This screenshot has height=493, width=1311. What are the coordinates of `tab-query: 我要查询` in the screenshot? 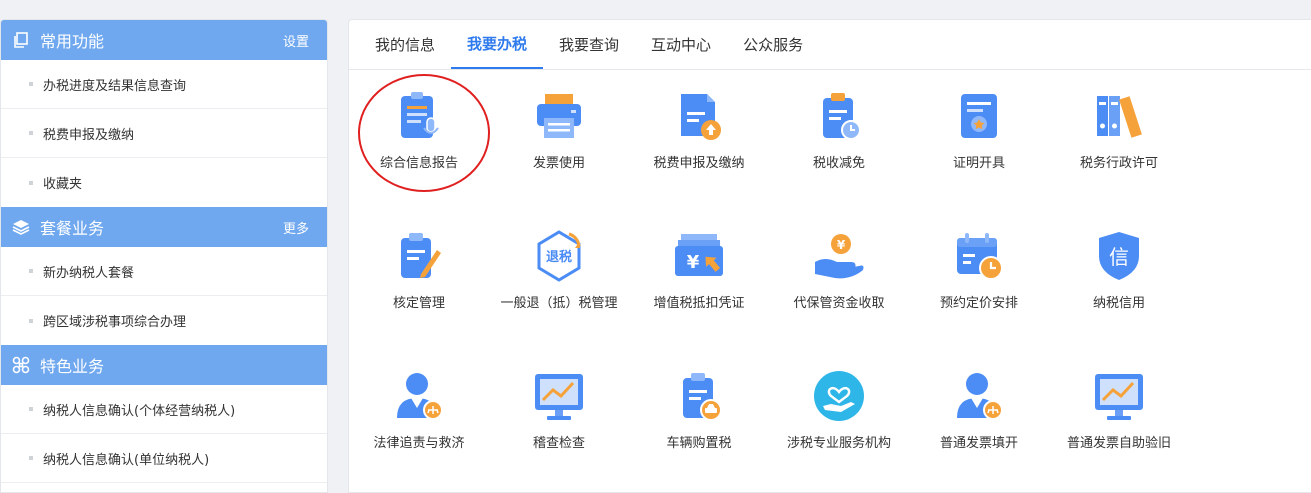 It's located at (589, 45).